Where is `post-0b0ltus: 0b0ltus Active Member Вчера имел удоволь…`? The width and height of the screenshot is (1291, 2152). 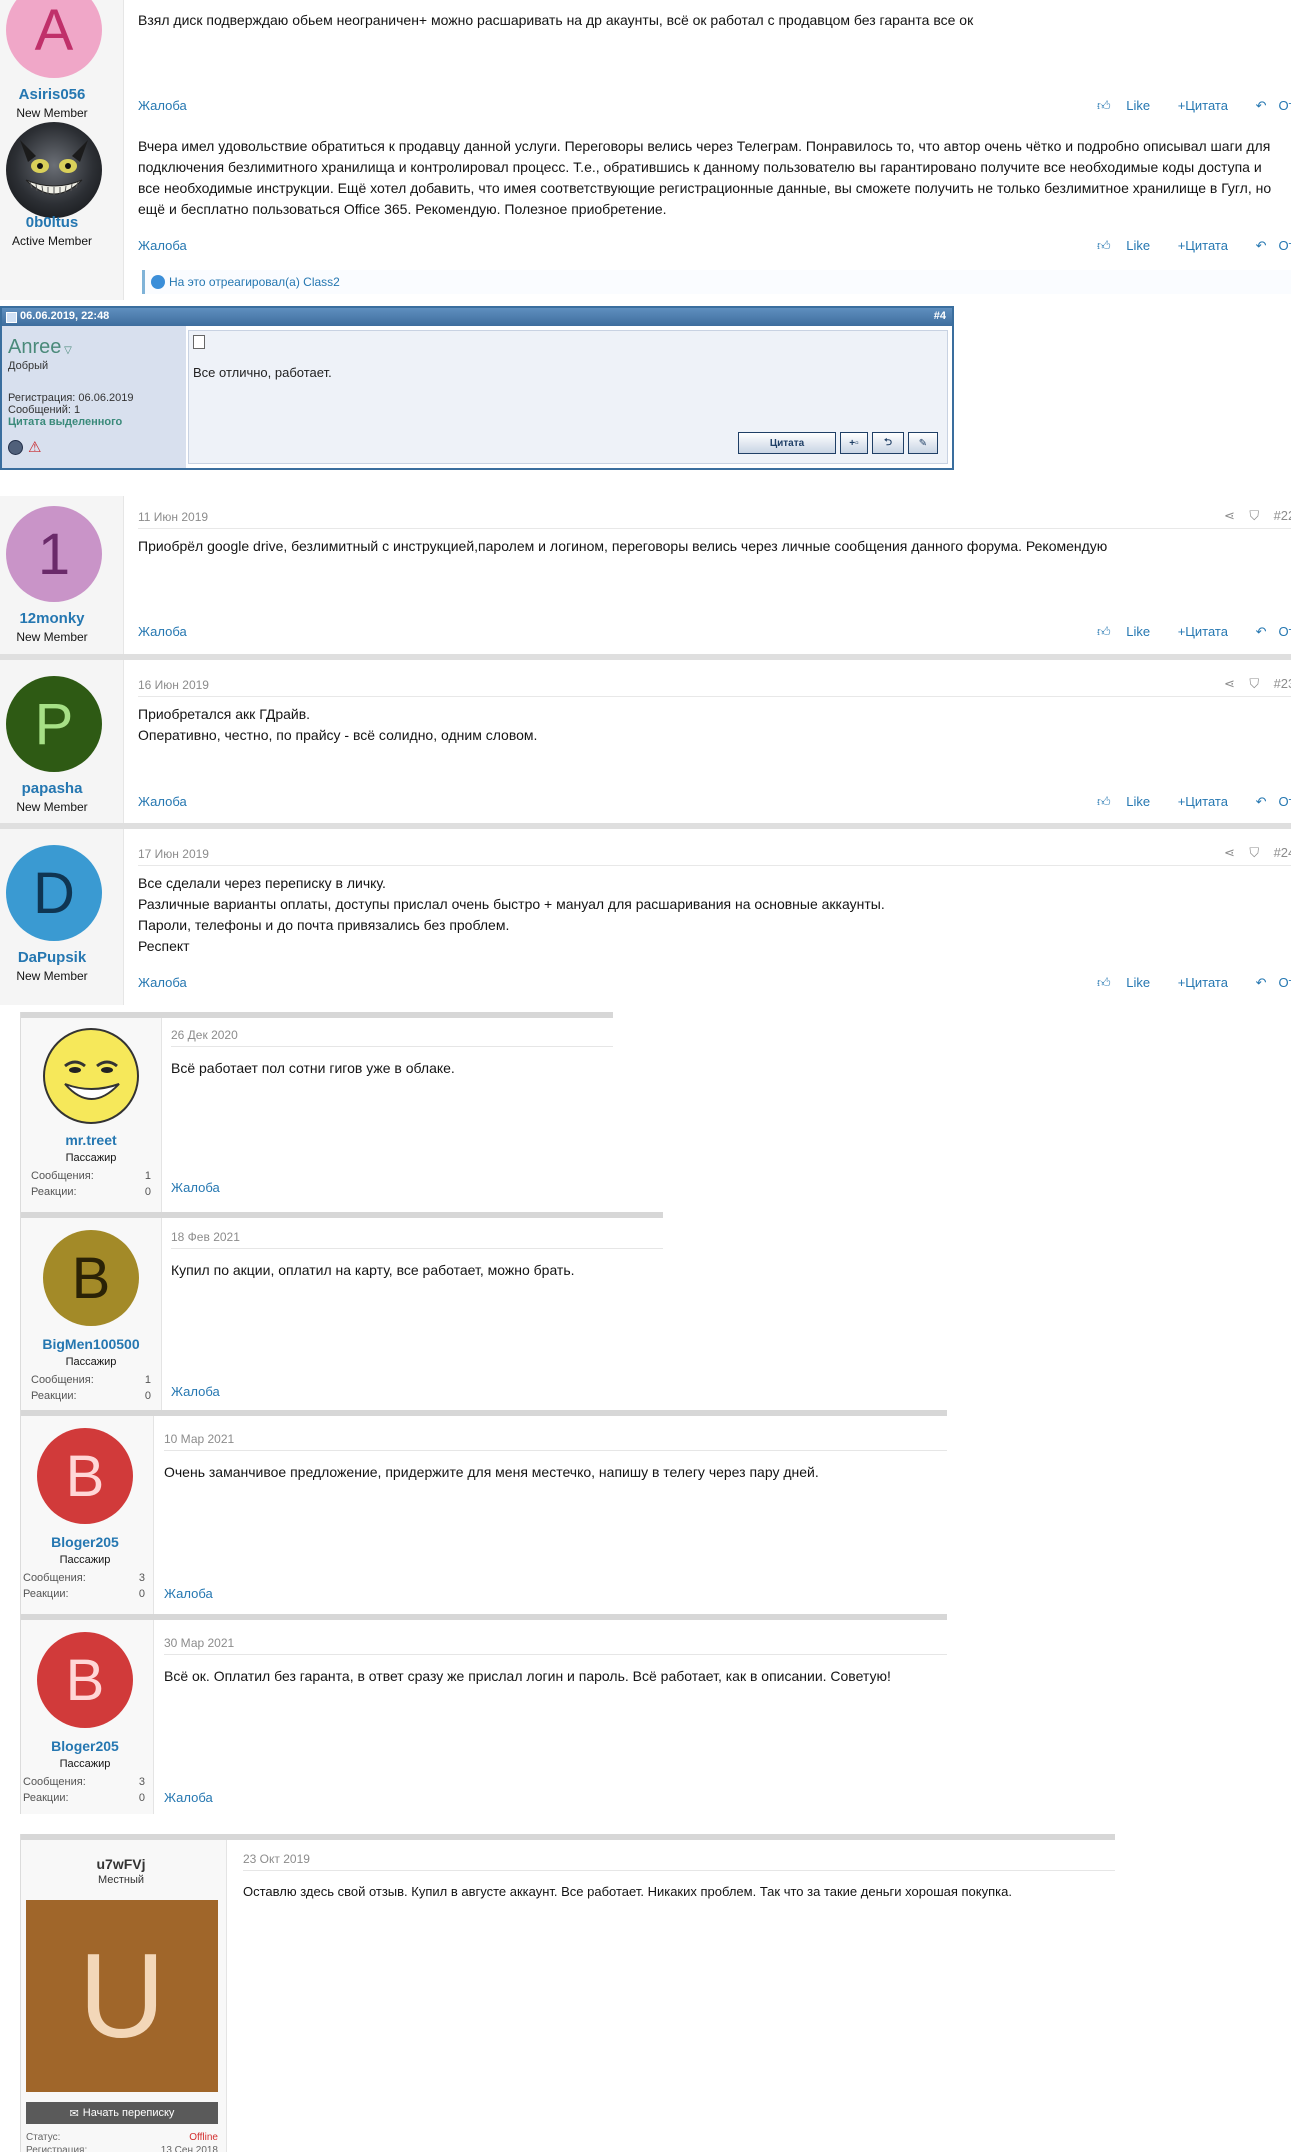
post-0b0ltus: 0b0ltus Active Member Вчера имел удоволь… is located at coordinates (645, 210).